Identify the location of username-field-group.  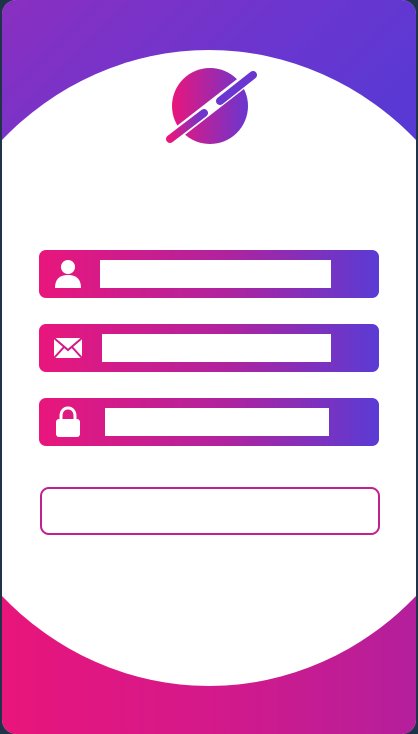
(209, 274).